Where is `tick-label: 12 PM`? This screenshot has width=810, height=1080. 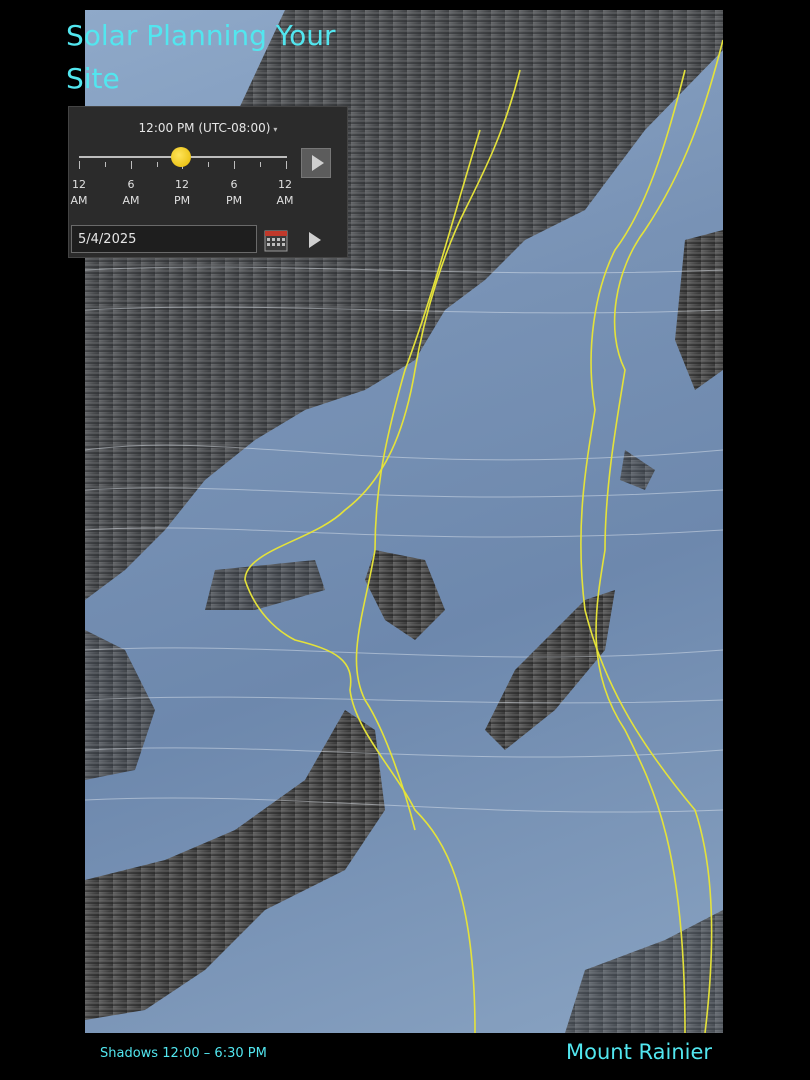 tick-label: 12 PM is located at coordinates (182, 192).